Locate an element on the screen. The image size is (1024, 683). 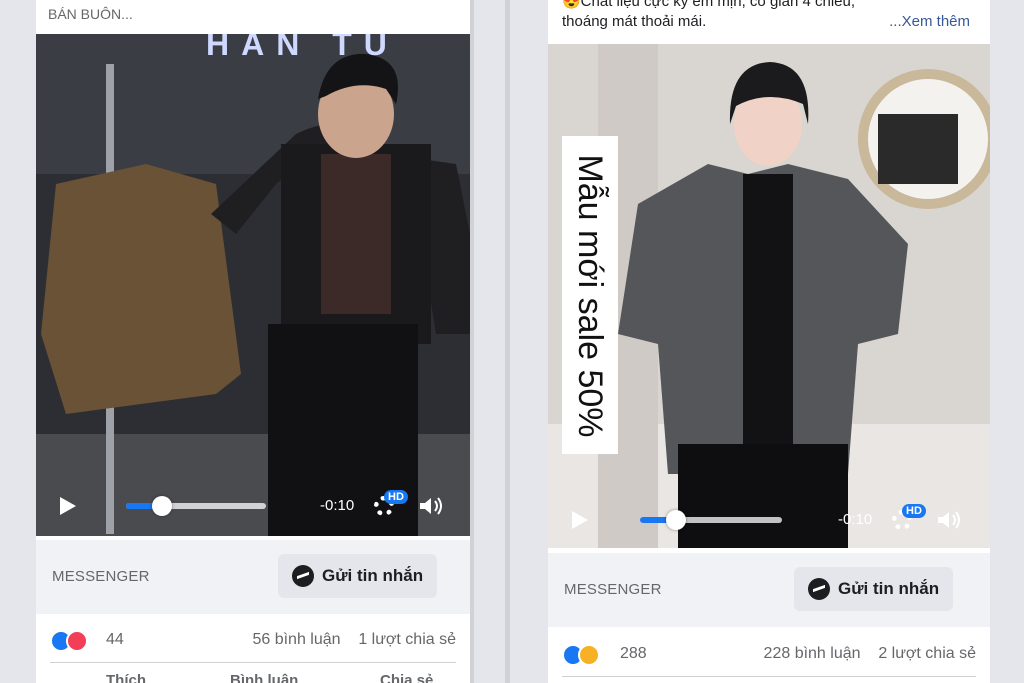
reactions-row: 44 56 bình luận 1 lượt chia sẻ is located at coordinates (253, 641).